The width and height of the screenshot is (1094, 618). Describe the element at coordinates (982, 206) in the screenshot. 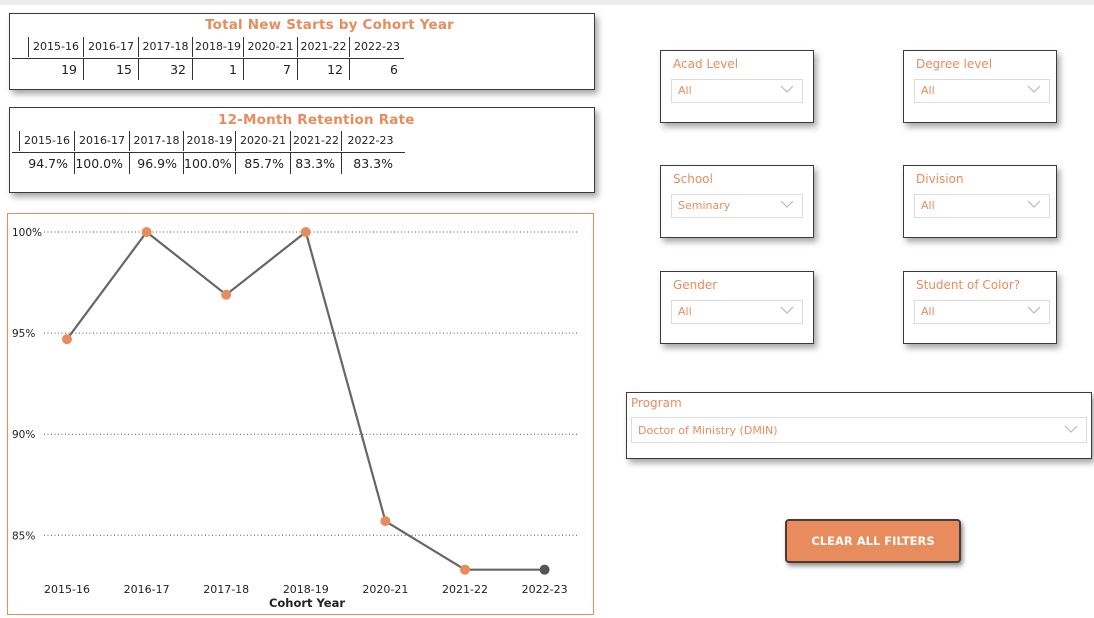

I see `division-dropdown: All` at that location.